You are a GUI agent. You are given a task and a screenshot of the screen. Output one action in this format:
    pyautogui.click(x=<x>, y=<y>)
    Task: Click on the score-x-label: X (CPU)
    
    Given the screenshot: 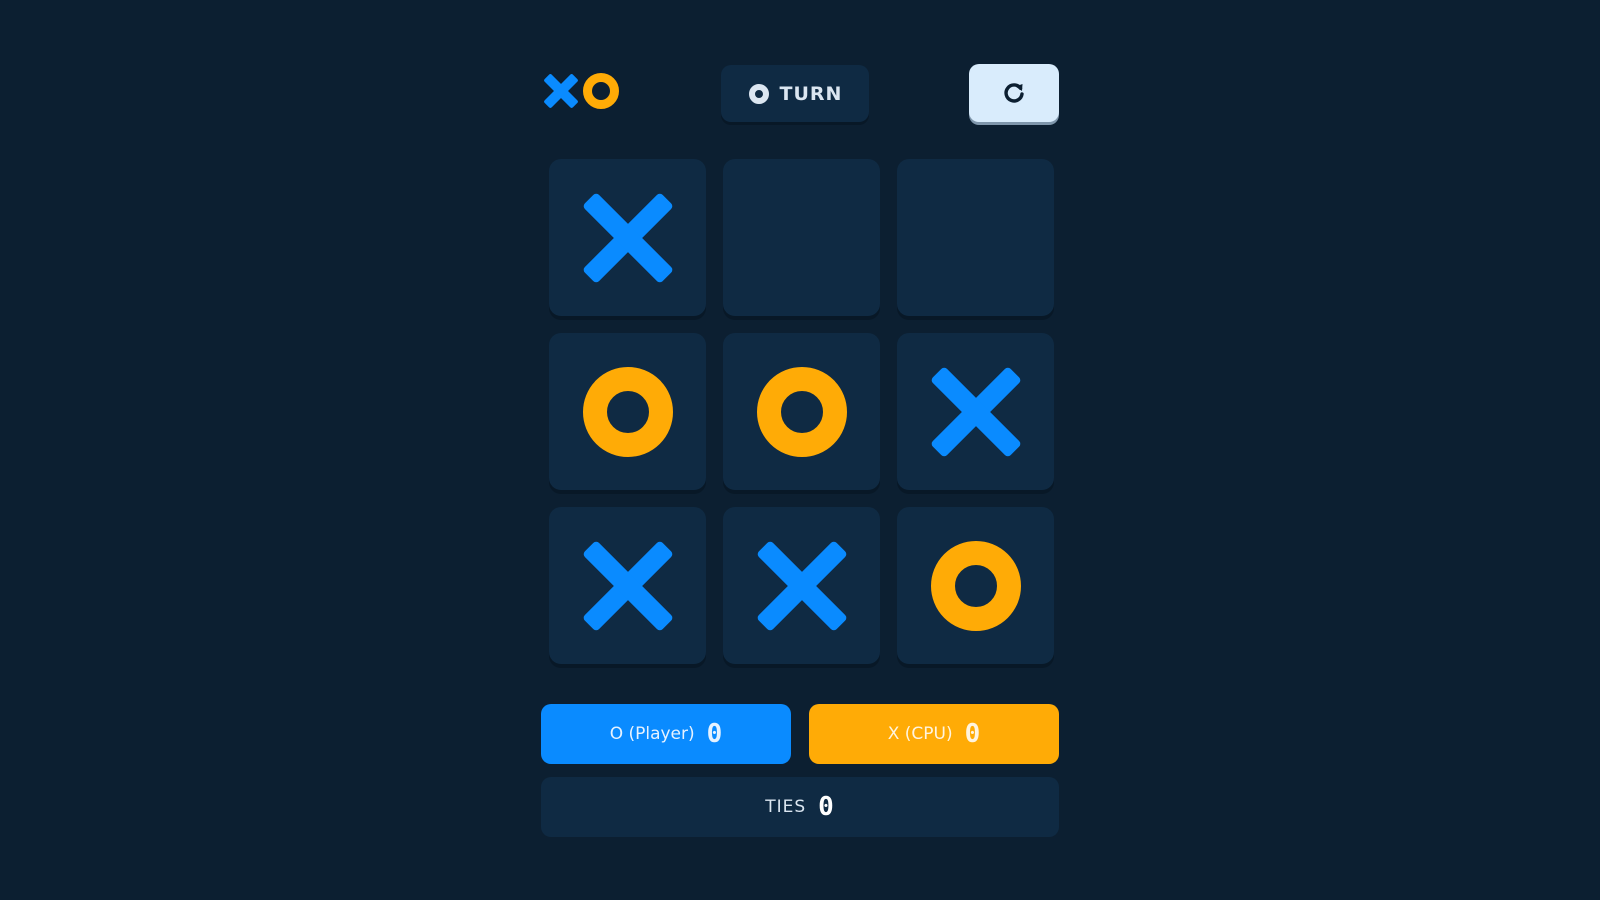 What is the action you would take?
    pyautogui.click(x=920, y=734)
    